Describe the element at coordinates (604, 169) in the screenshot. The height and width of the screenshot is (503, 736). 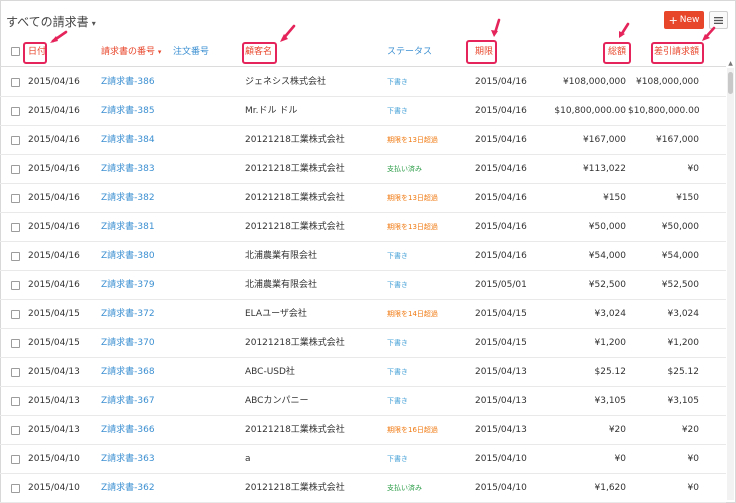
I see `row-total: ¥113,022` at that location.